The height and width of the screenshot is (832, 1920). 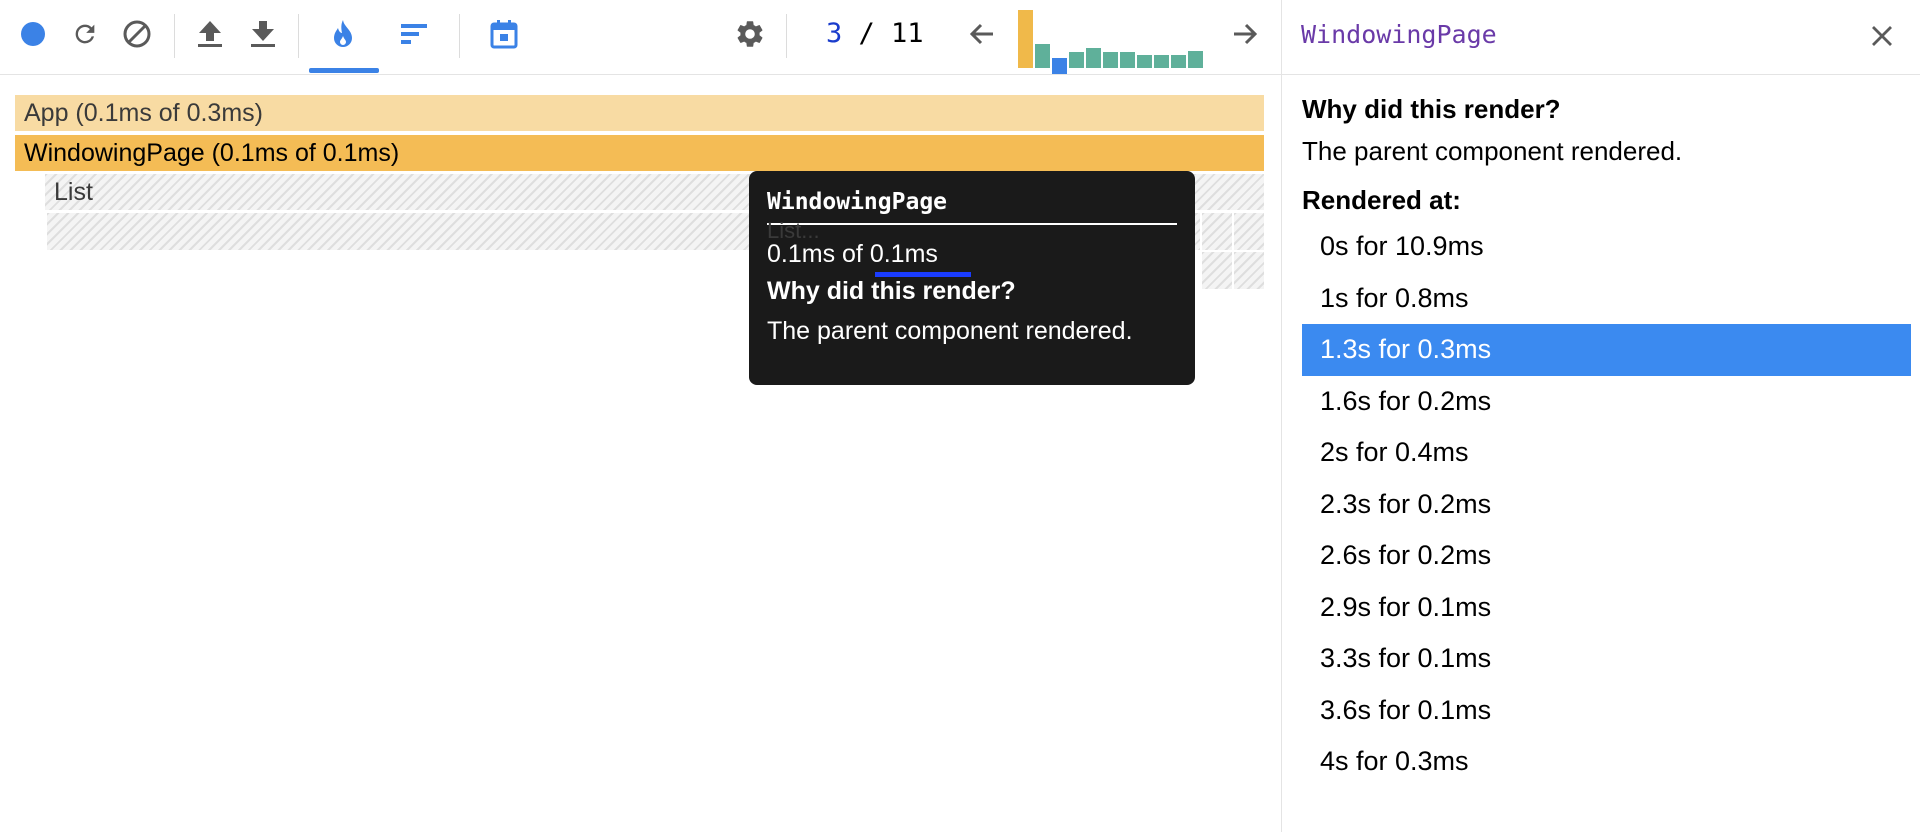 I want to click on download-icon, so click(x=263, y=34).